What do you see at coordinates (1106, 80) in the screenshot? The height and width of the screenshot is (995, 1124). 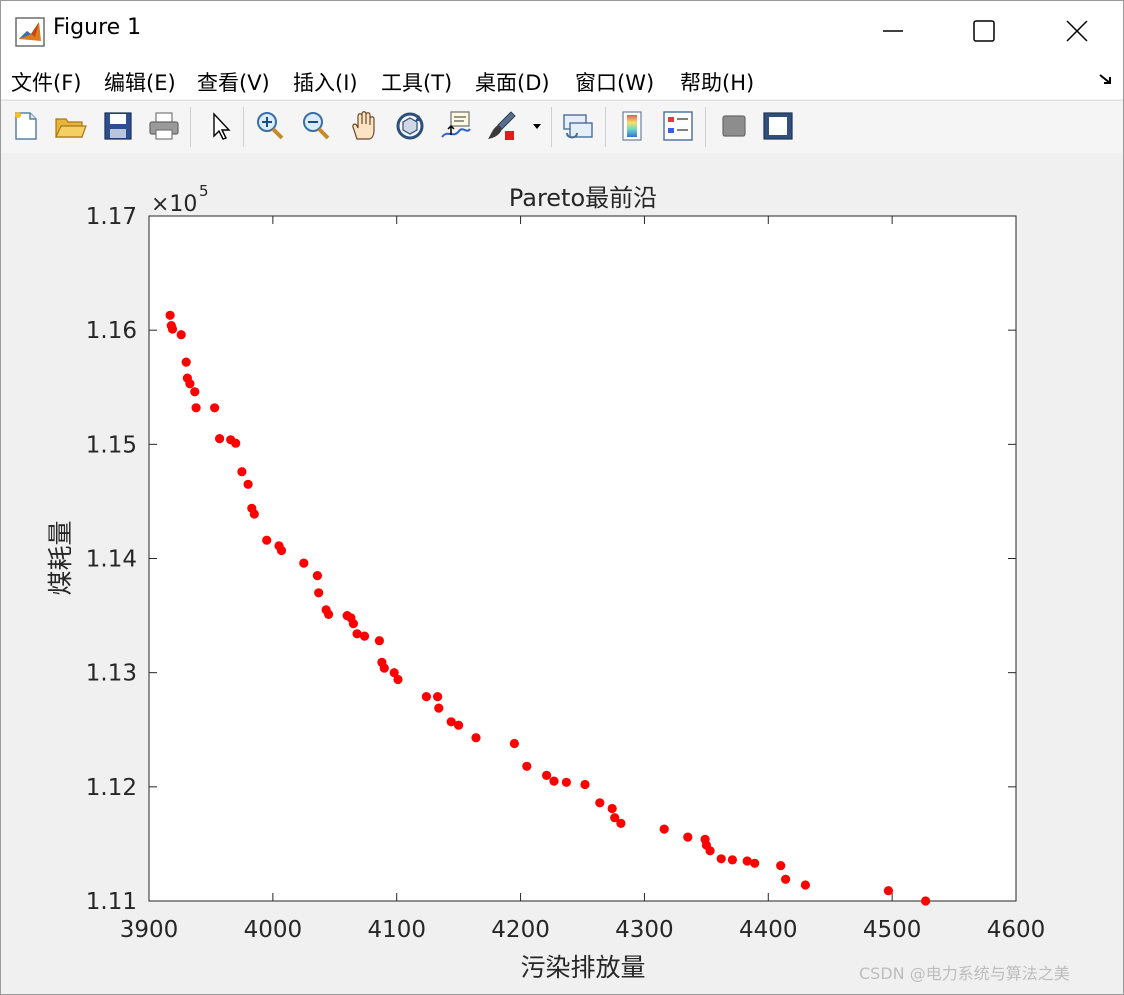 I see `dock-arrow-icon` at bounding box center [1106, 80].